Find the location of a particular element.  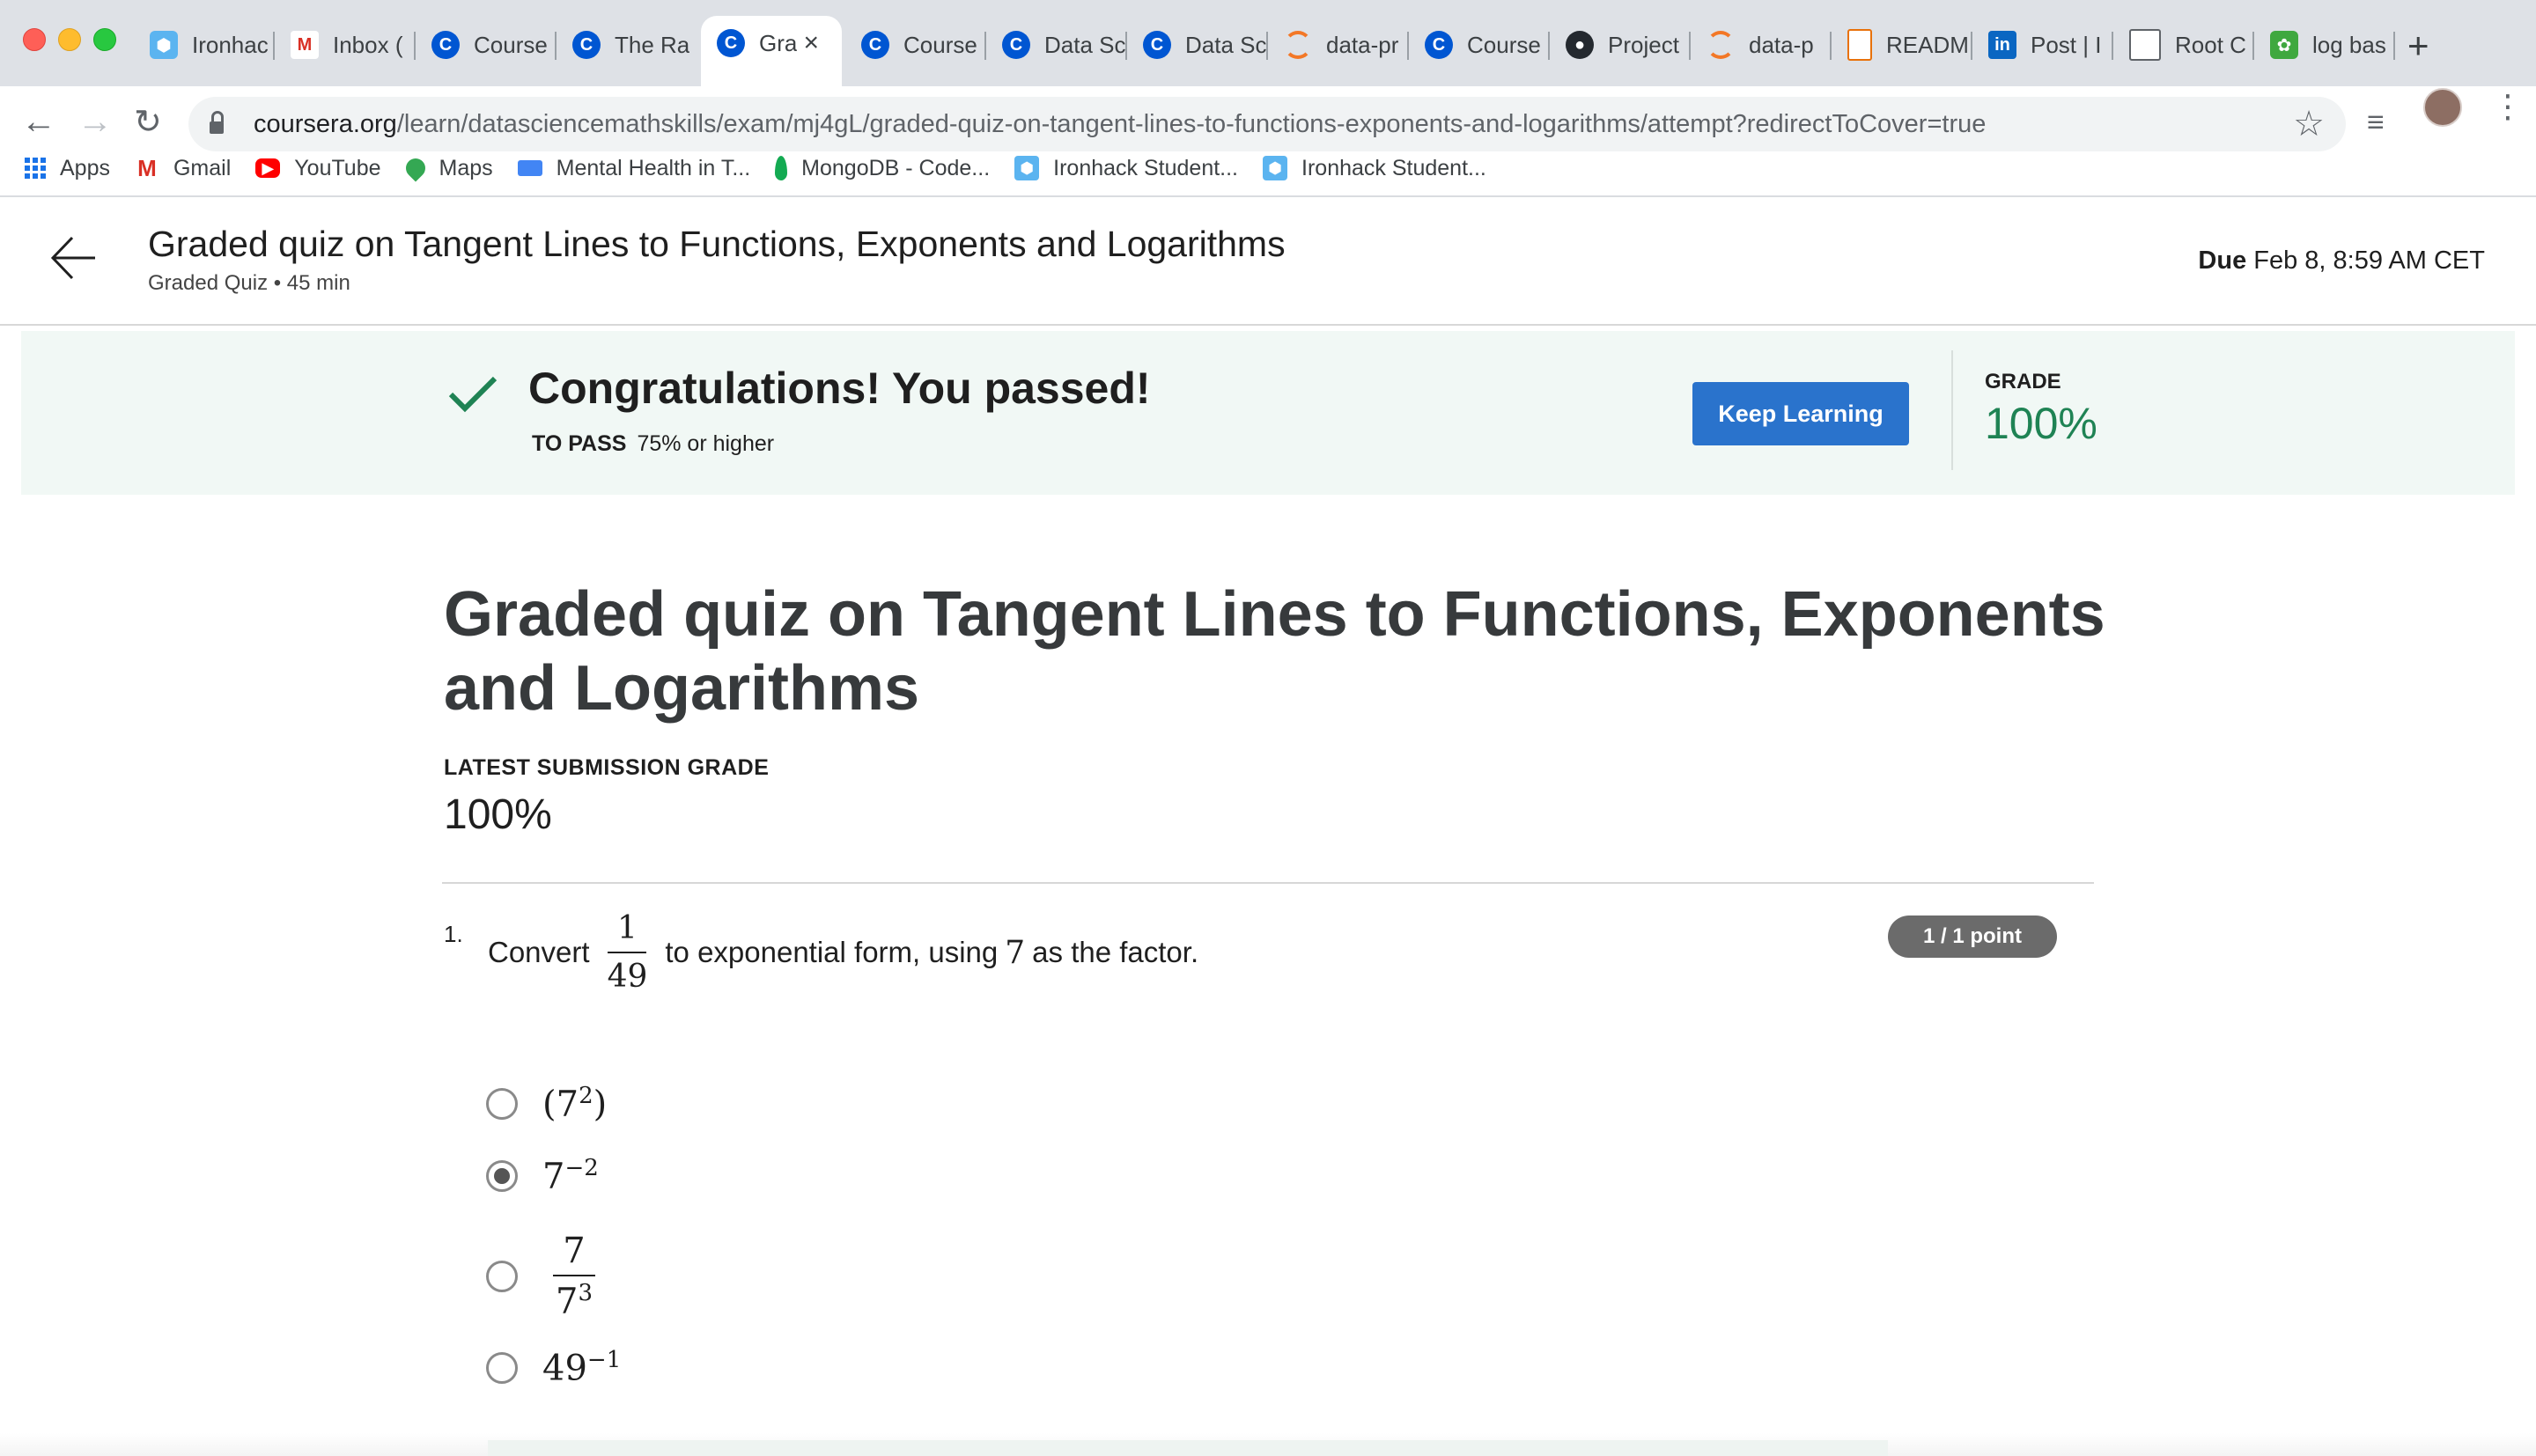

browser-tab: Root C is located at coordinates (2183, 44).